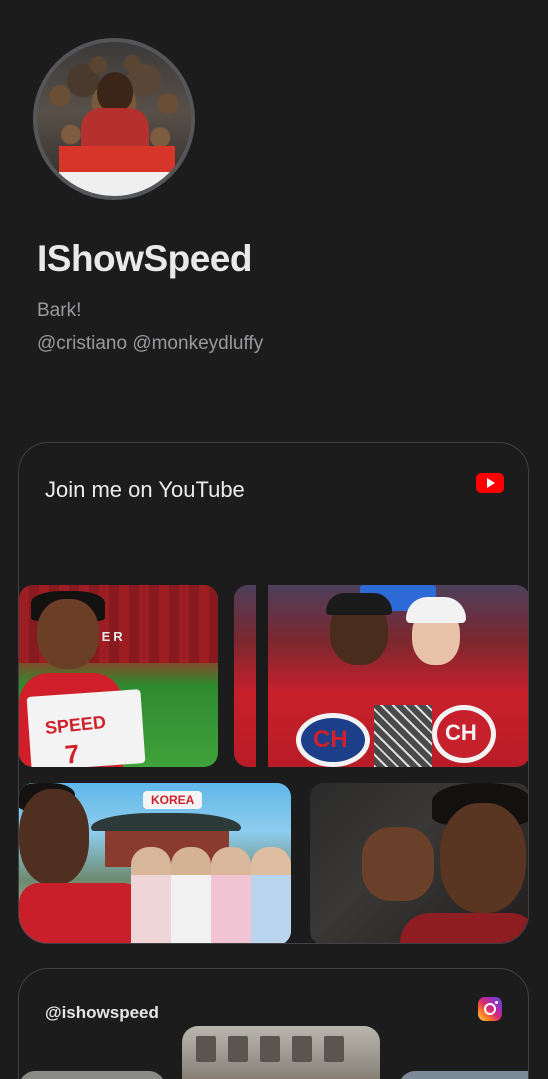 This screenshot has width=548, height=1079. Describe the element at coordinates (150, 344) in the screenshot. I see `profile-bio-mentions: @cristiano @monkeydluffy` at that location.